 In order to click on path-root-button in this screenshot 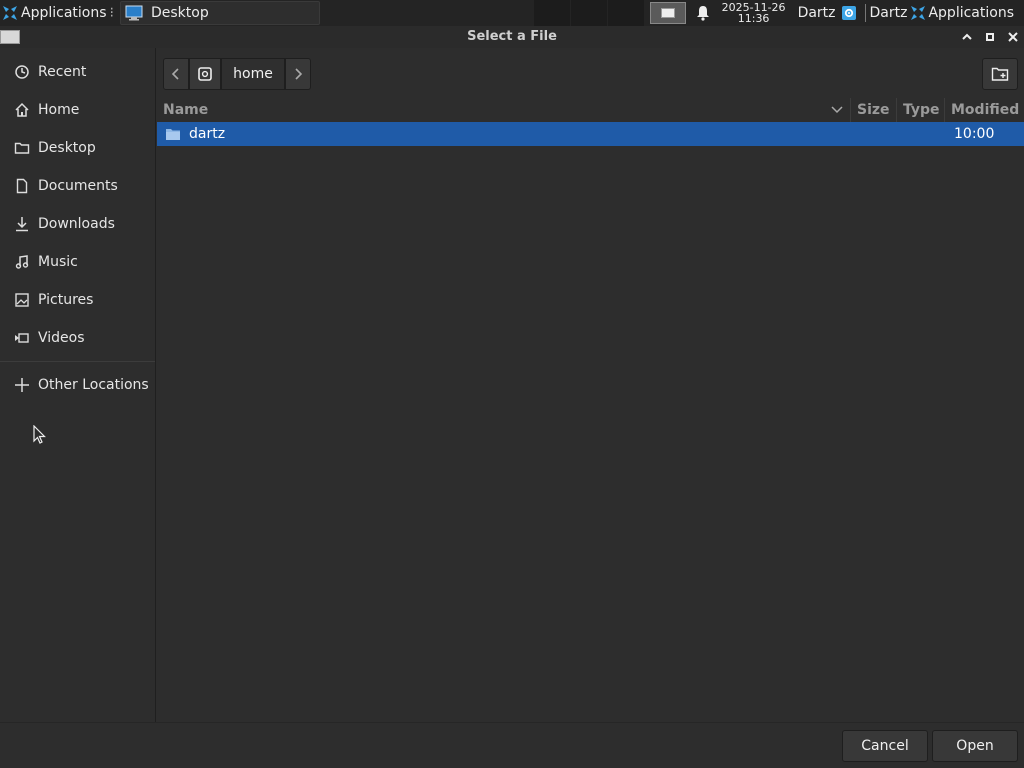, I will do `click(205, 74)`.